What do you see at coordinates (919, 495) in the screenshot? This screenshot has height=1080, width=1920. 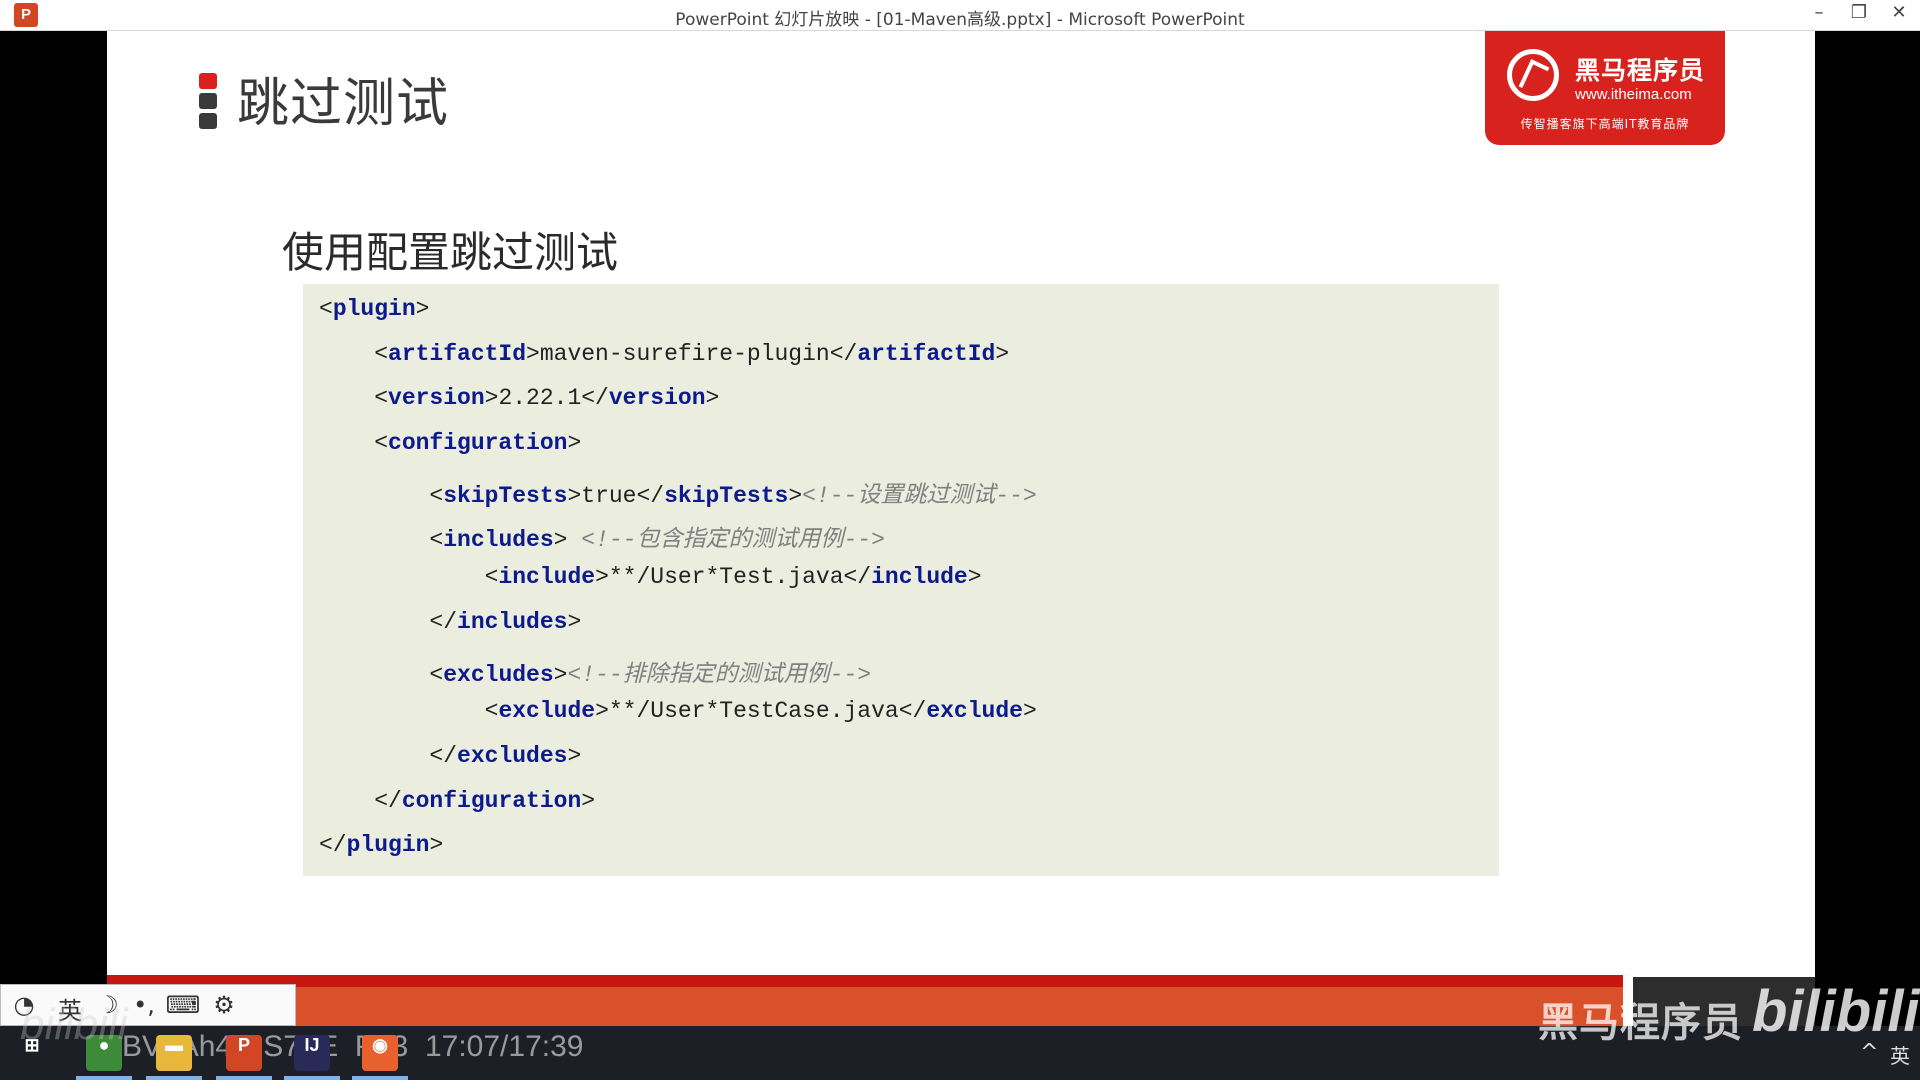 I see `code-comment: <!--设置跳过测试-->` at bounding box center [919, 495].